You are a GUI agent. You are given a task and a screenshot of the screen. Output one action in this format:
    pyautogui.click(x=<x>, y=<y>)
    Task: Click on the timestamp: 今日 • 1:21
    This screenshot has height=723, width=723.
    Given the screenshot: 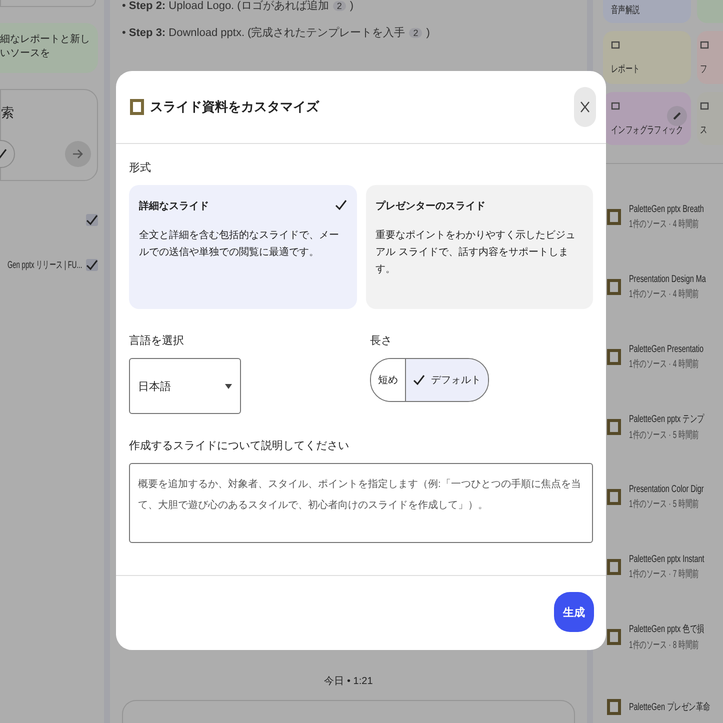 What is the action you would take?
    pyautogui.click(x=348, y=681)
    